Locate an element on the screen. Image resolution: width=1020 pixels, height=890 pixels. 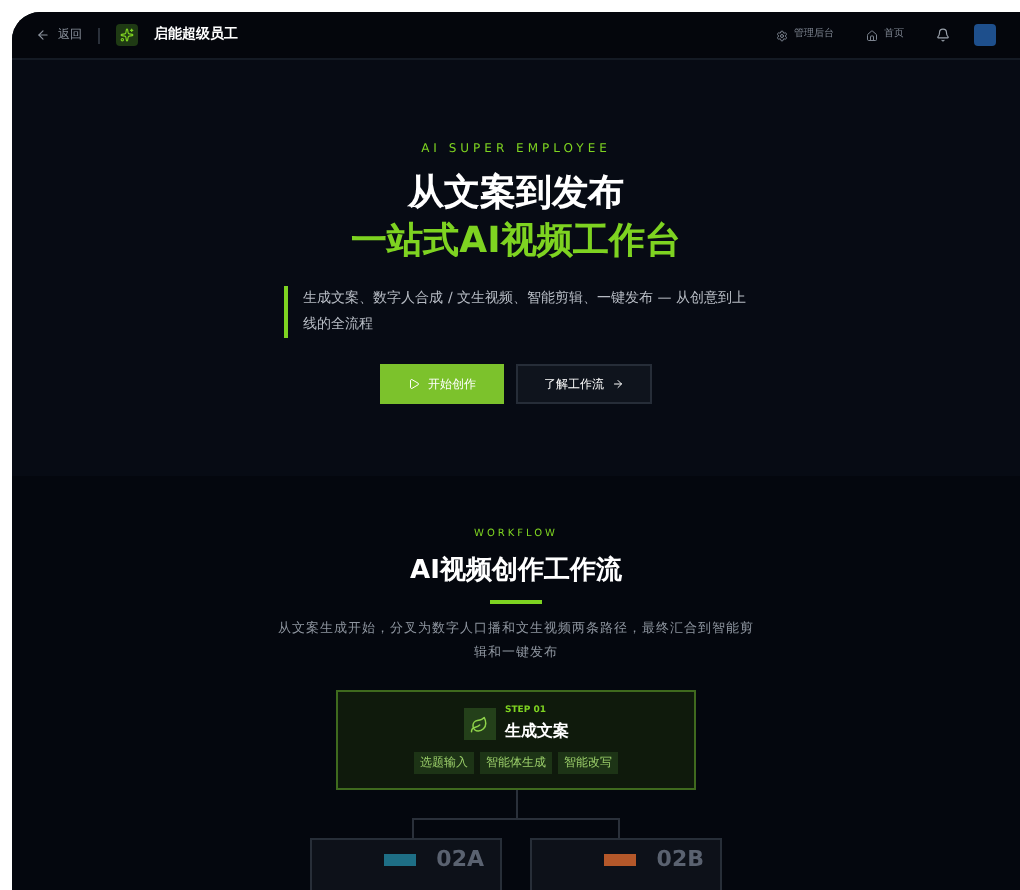
connector-line is located at coordinates (516, 803).